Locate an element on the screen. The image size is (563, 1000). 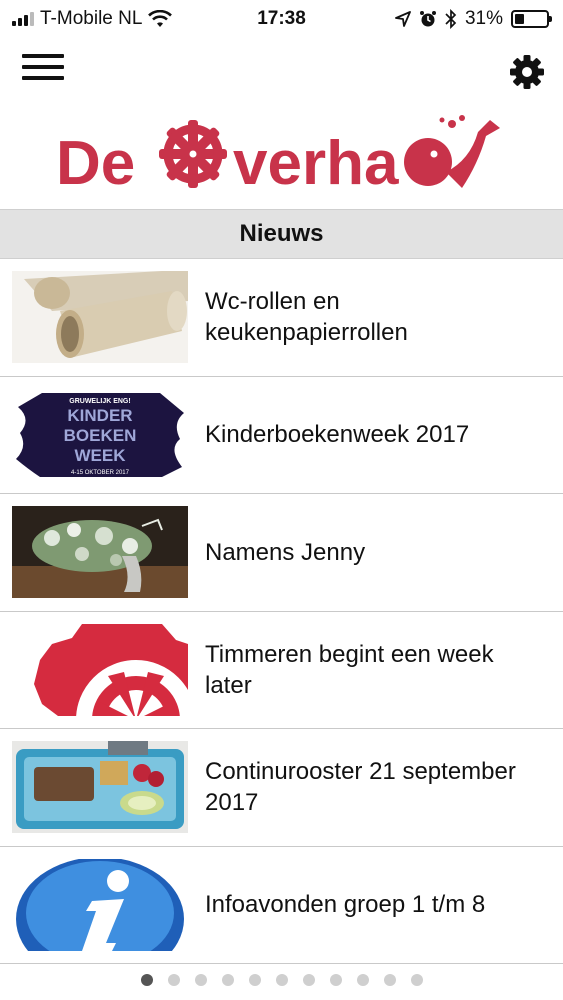
news-item: Wc-rollen en keukenpapierrollen is located at coordinates (281, 318).